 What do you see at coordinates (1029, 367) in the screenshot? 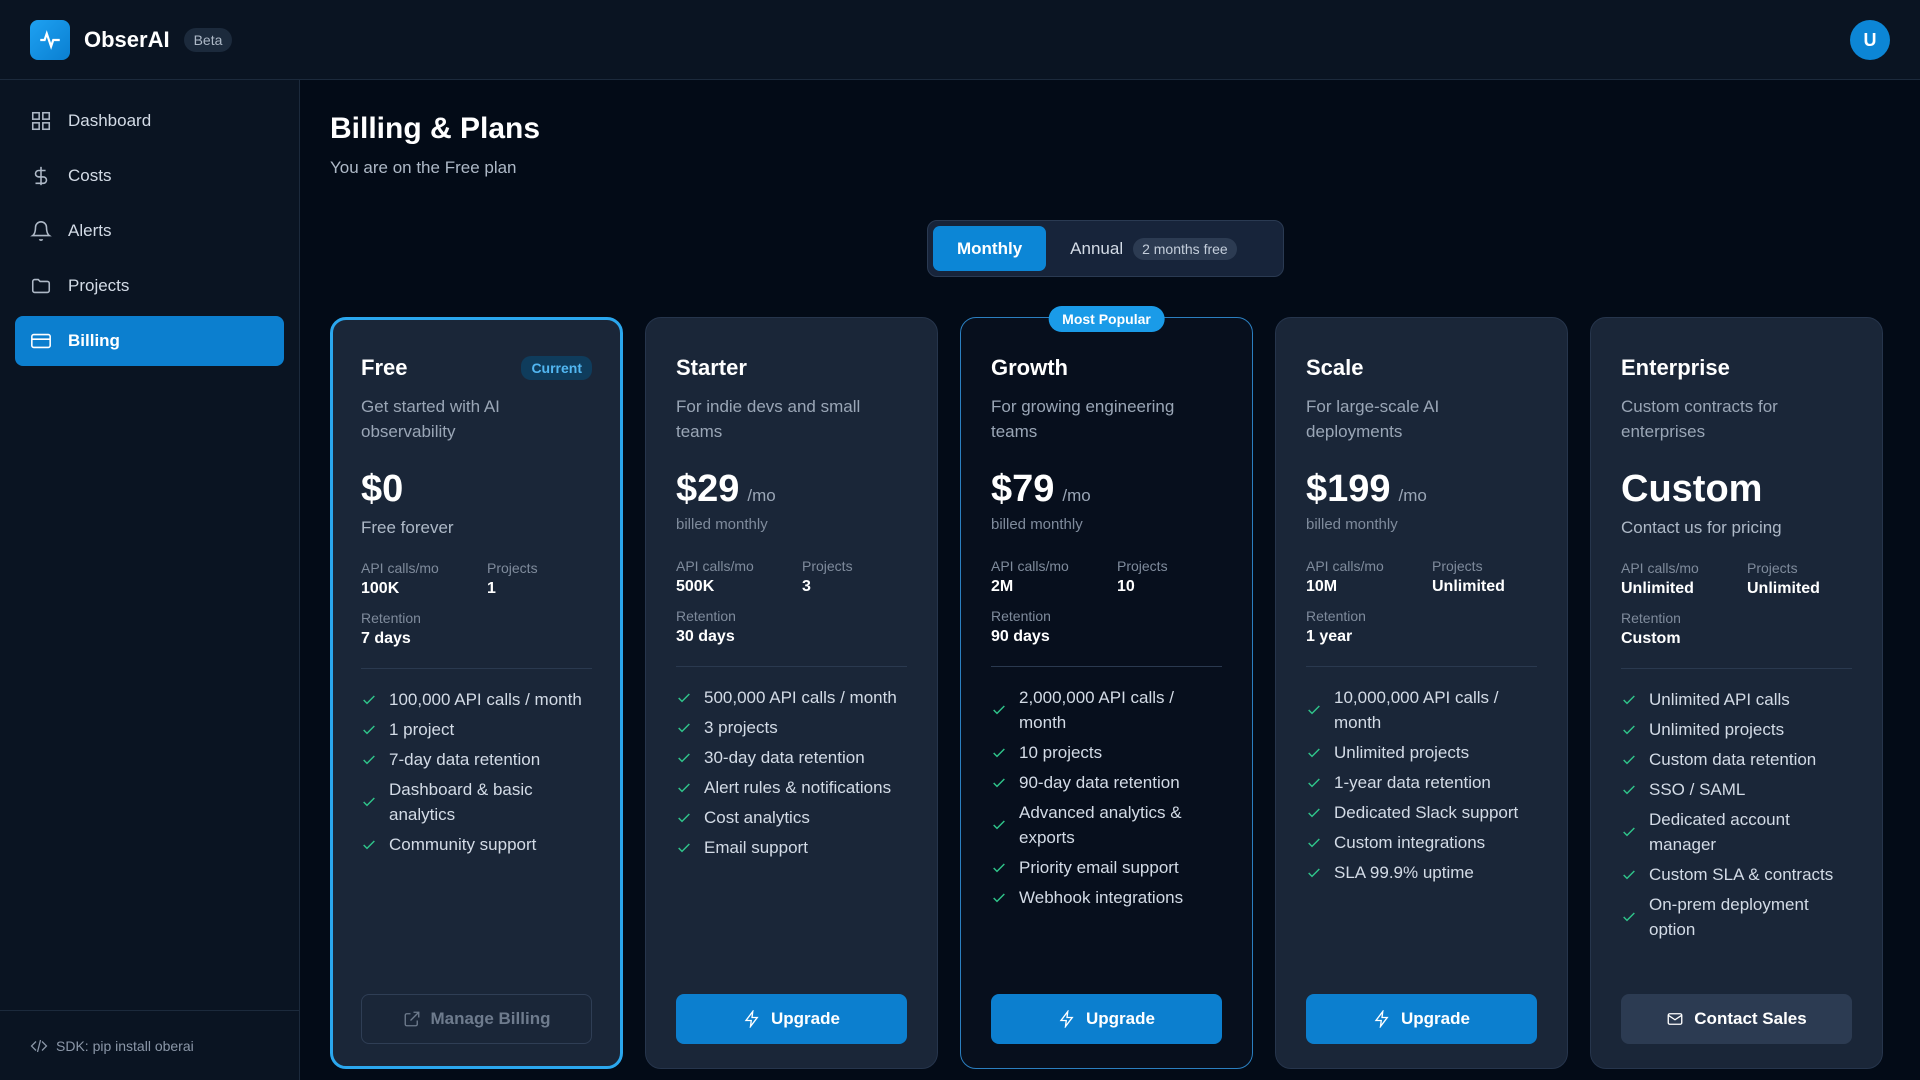
I see `plan-name: Growth` at bounding box center [1029, 367].